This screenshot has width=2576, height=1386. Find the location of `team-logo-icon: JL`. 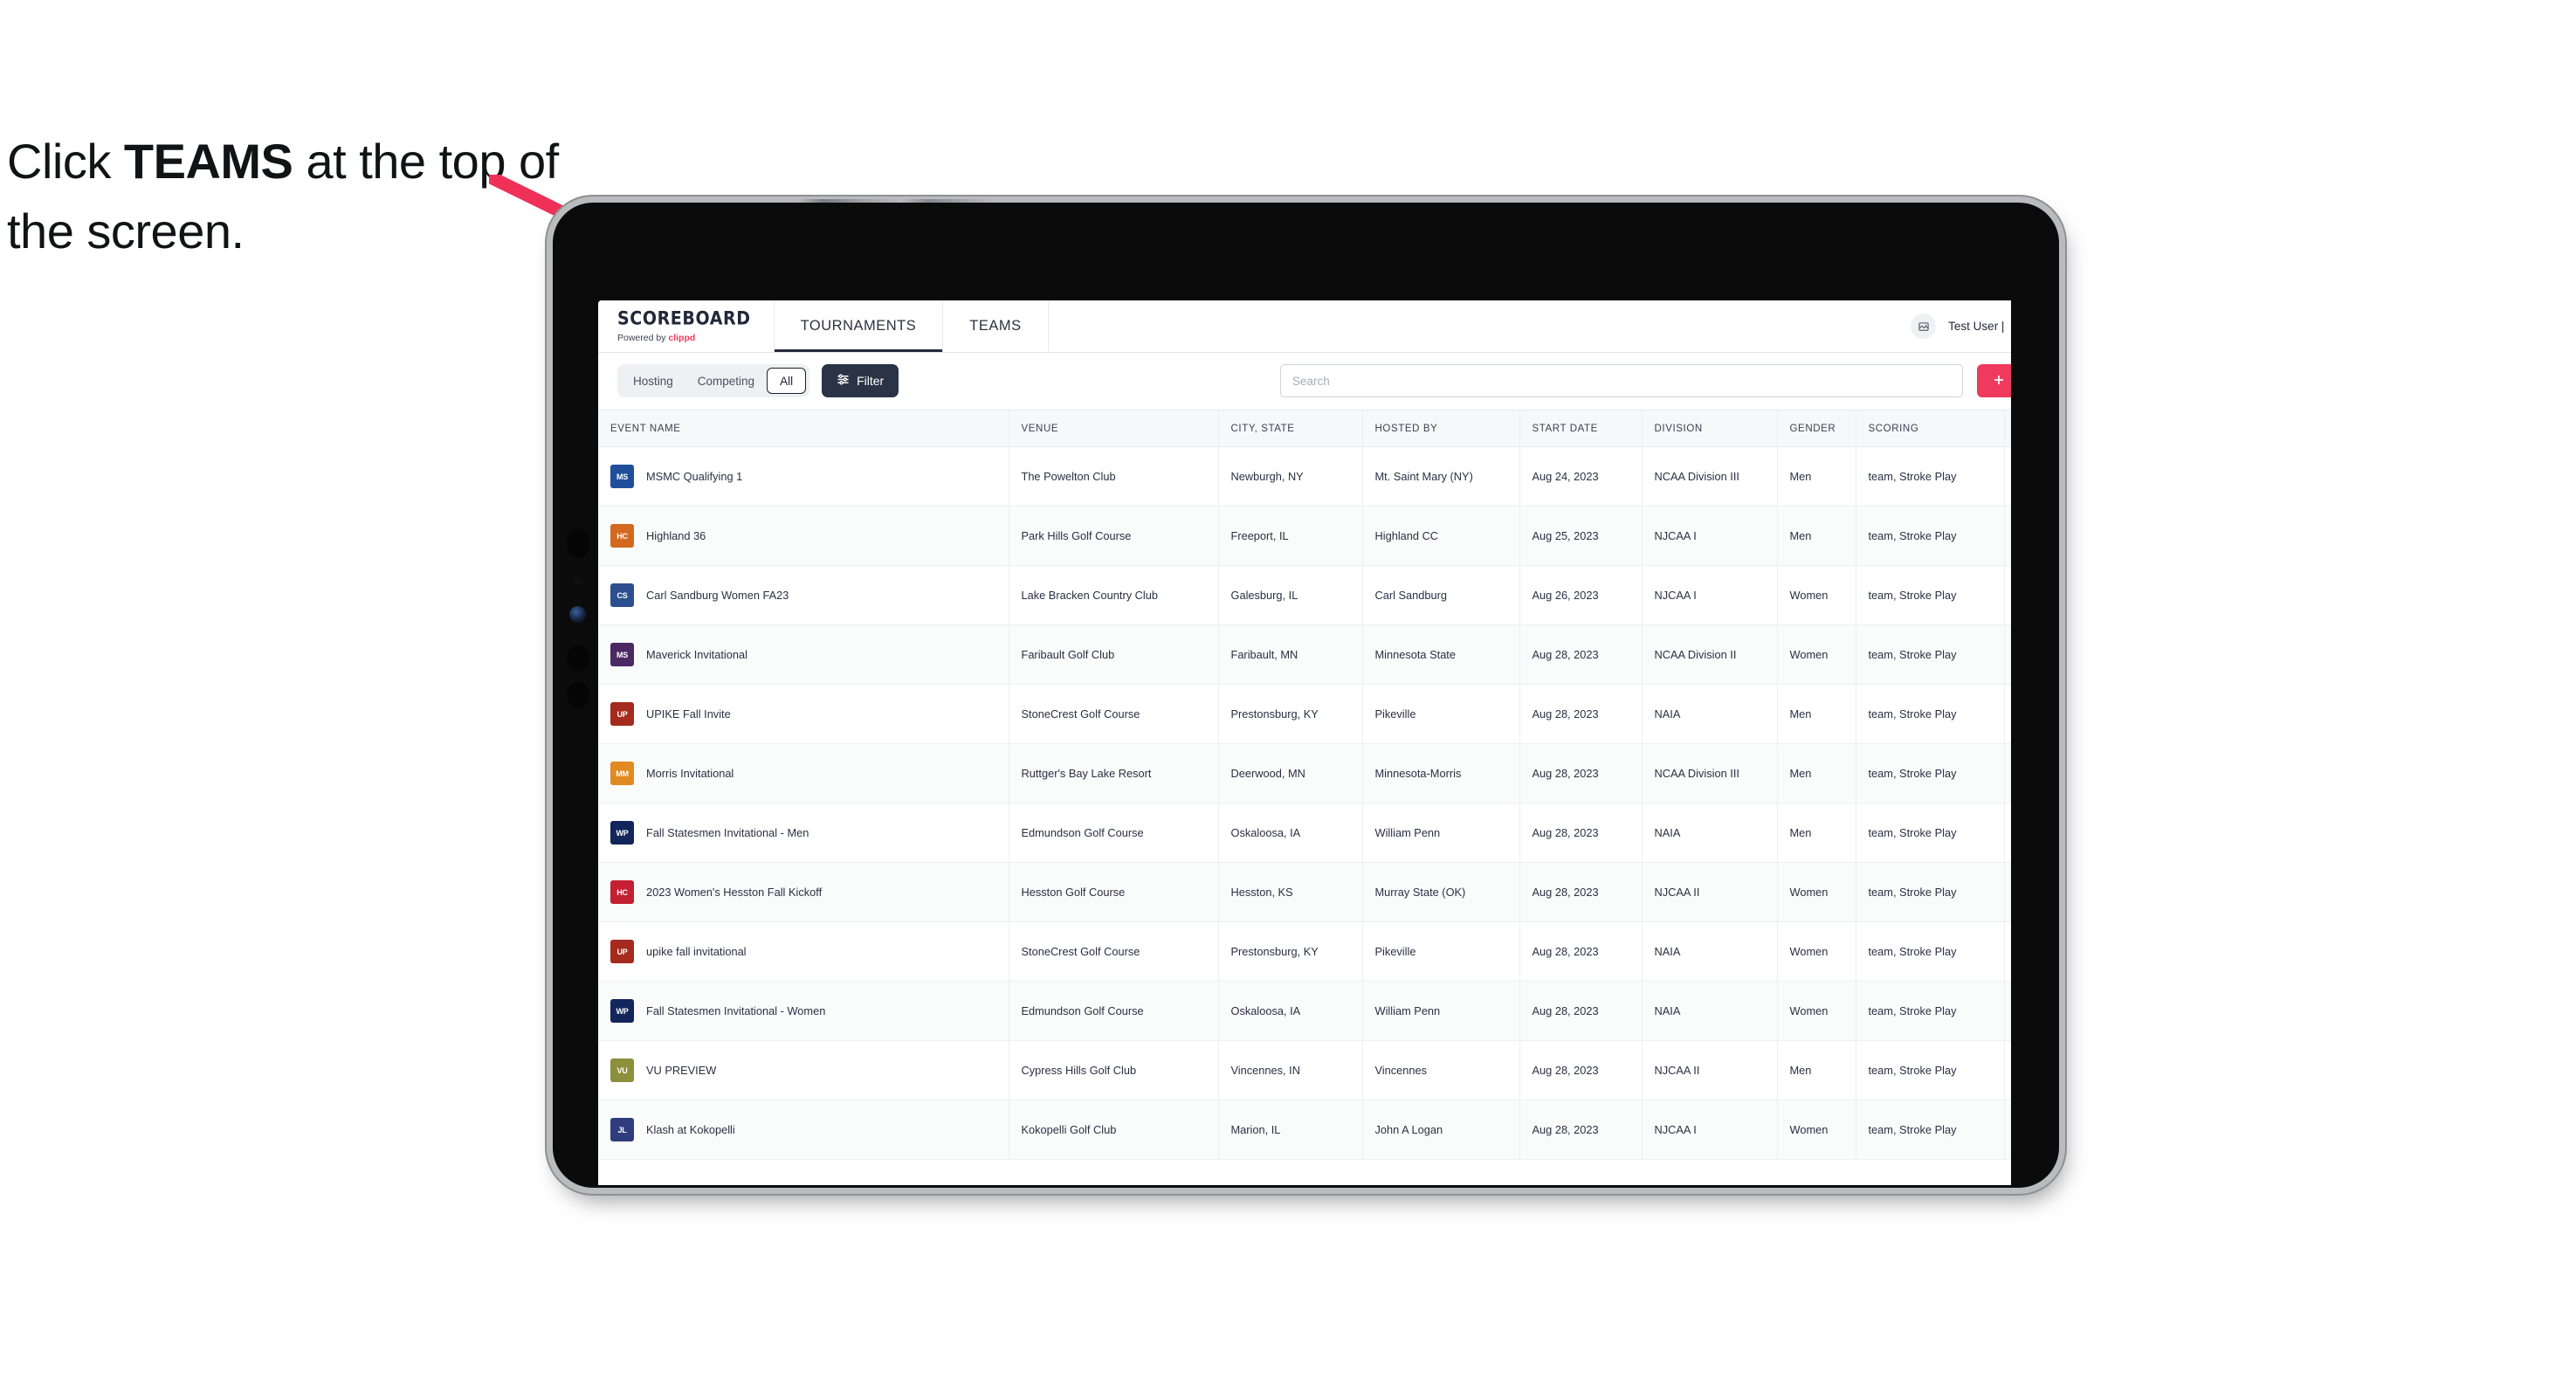

team-logo-icon: JL is located at coordinates (622, 1129).